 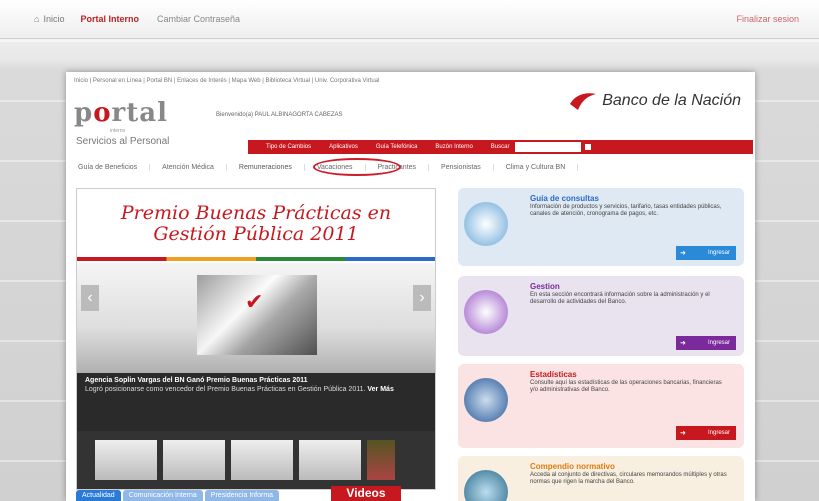 I want to click on tab-comunicacion: Comunicación Interna, so click(x=162, y=495).